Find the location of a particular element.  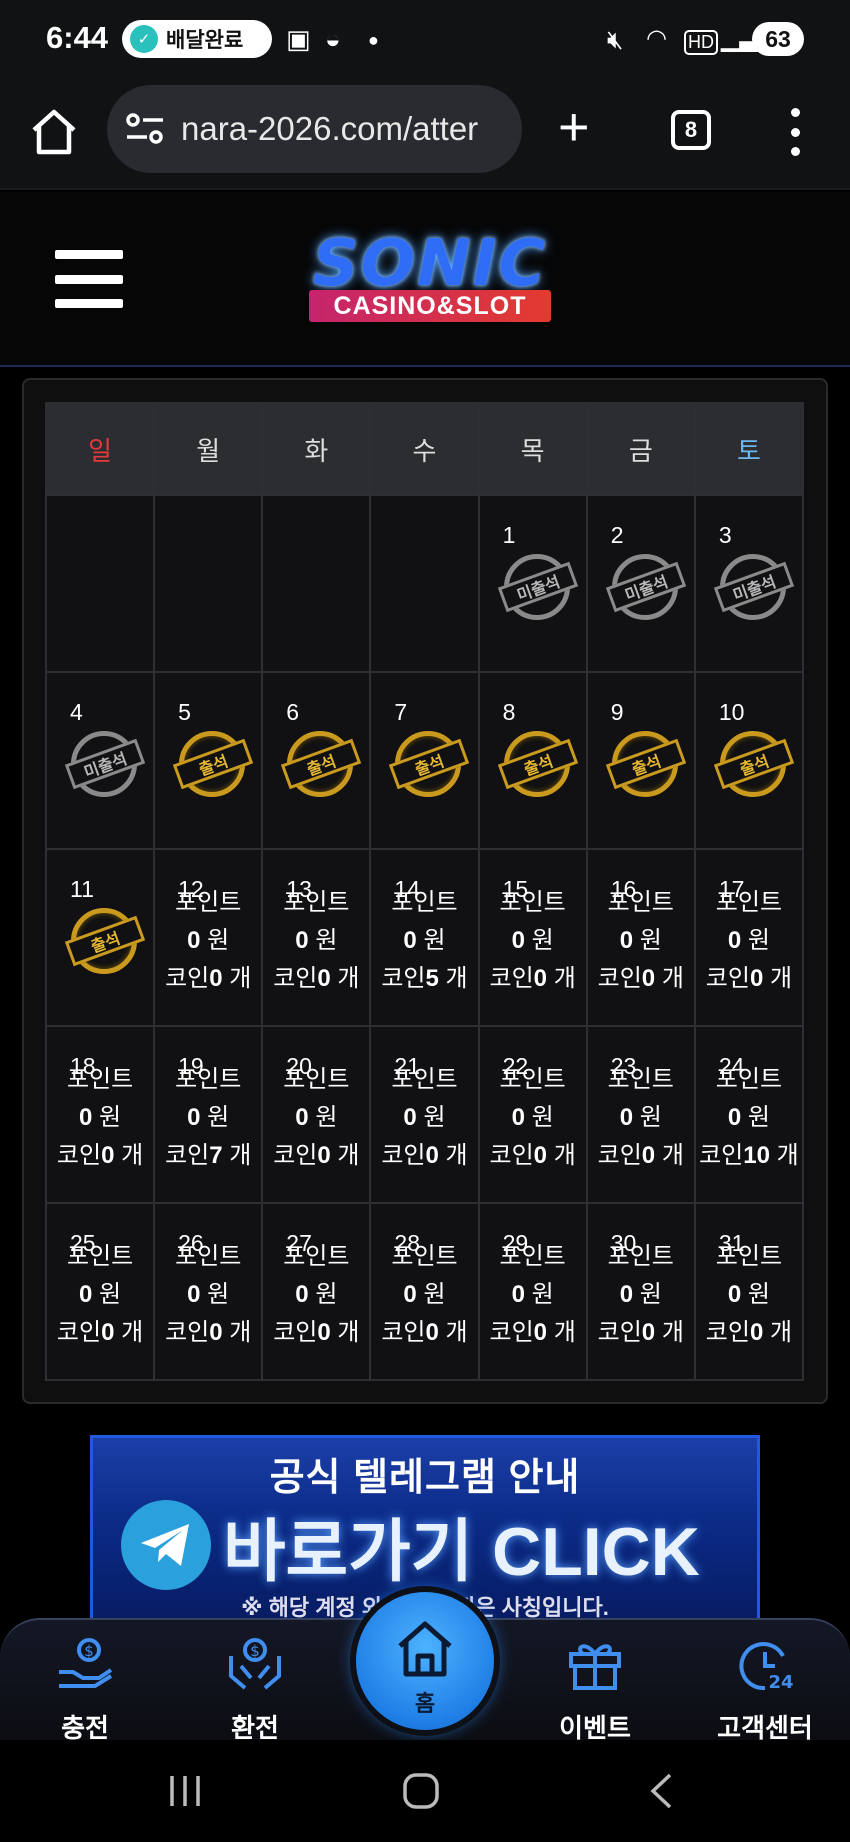

telegram-cta-text: 바로가기 CLICK is located at coordinates (461, 1552).